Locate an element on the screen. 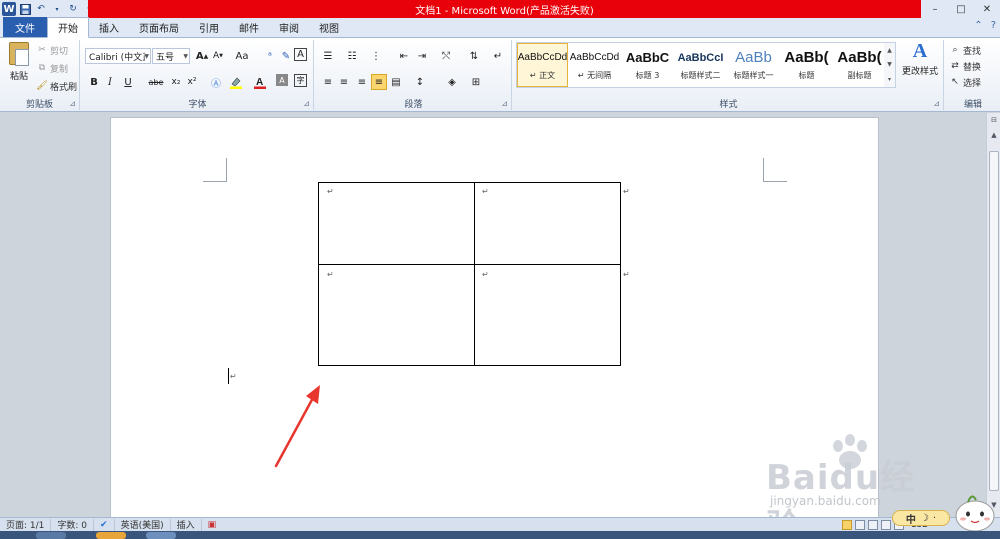 Image resolution: width=1000 pixels, height=539 pixels. document-table: ↵ ↵ ↵ ↵ ↵ ↵ is located at coordinates (474, 274).